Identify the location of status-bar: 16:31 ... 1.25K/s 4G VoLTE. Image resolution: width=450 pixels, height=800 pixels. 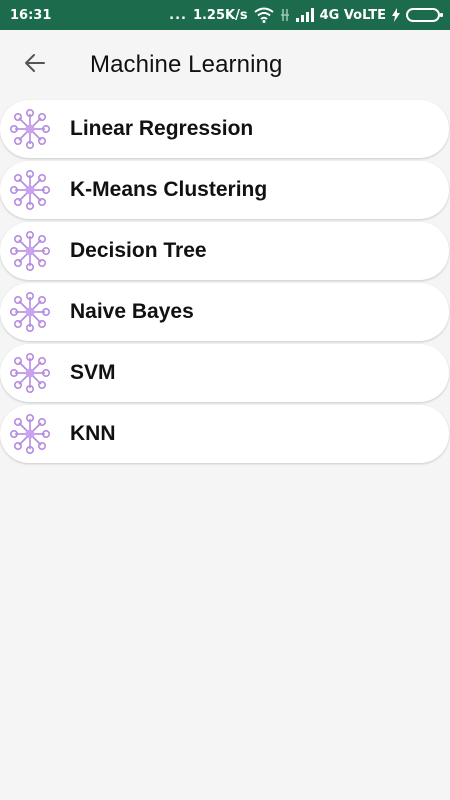
(225, 15).